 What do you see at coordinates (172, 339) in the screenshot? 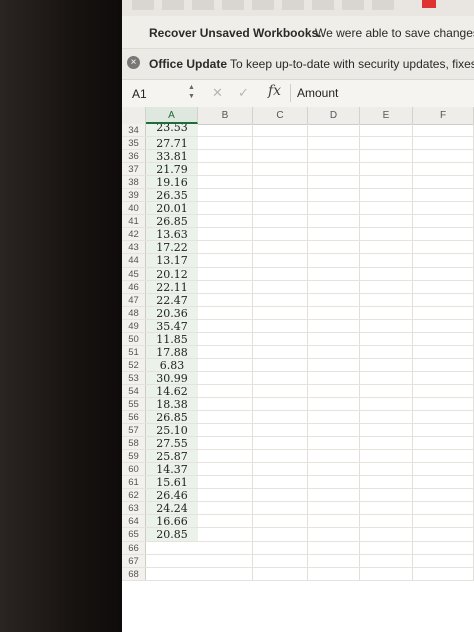
I see `cell-a: 11.85` at bounding box center [172, 339].